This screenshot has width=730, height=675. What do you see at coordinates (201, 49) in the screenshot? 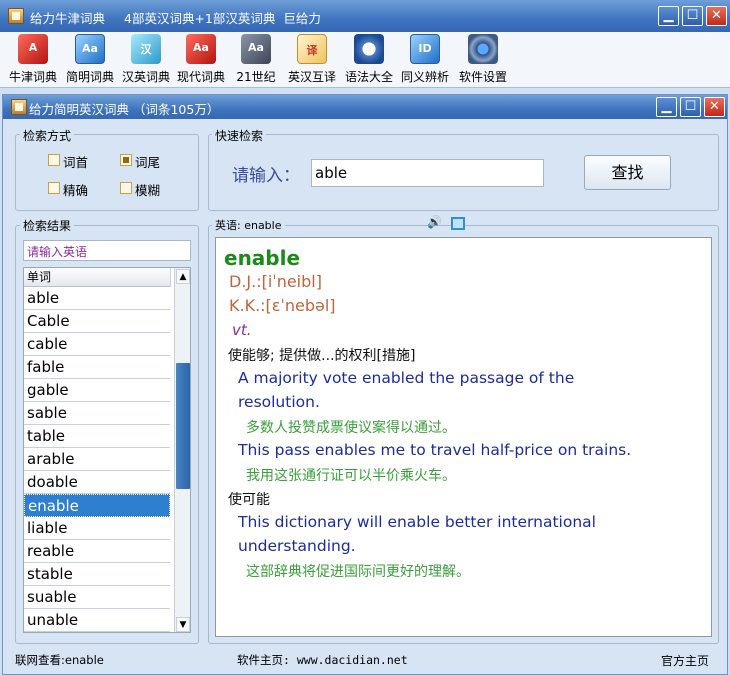
I see `modern-dict-icon: Aa` at bounding box center [201, 49].